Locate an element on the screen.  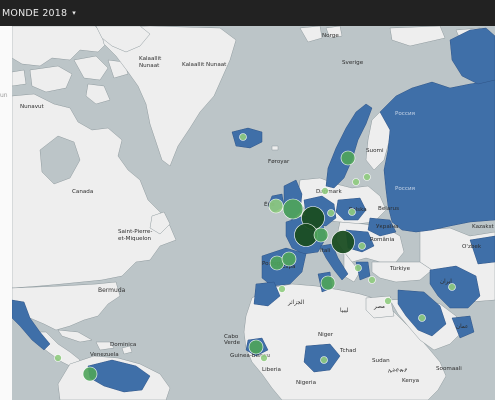
label-ukraina: Україна is located at coordinates (387, 227).